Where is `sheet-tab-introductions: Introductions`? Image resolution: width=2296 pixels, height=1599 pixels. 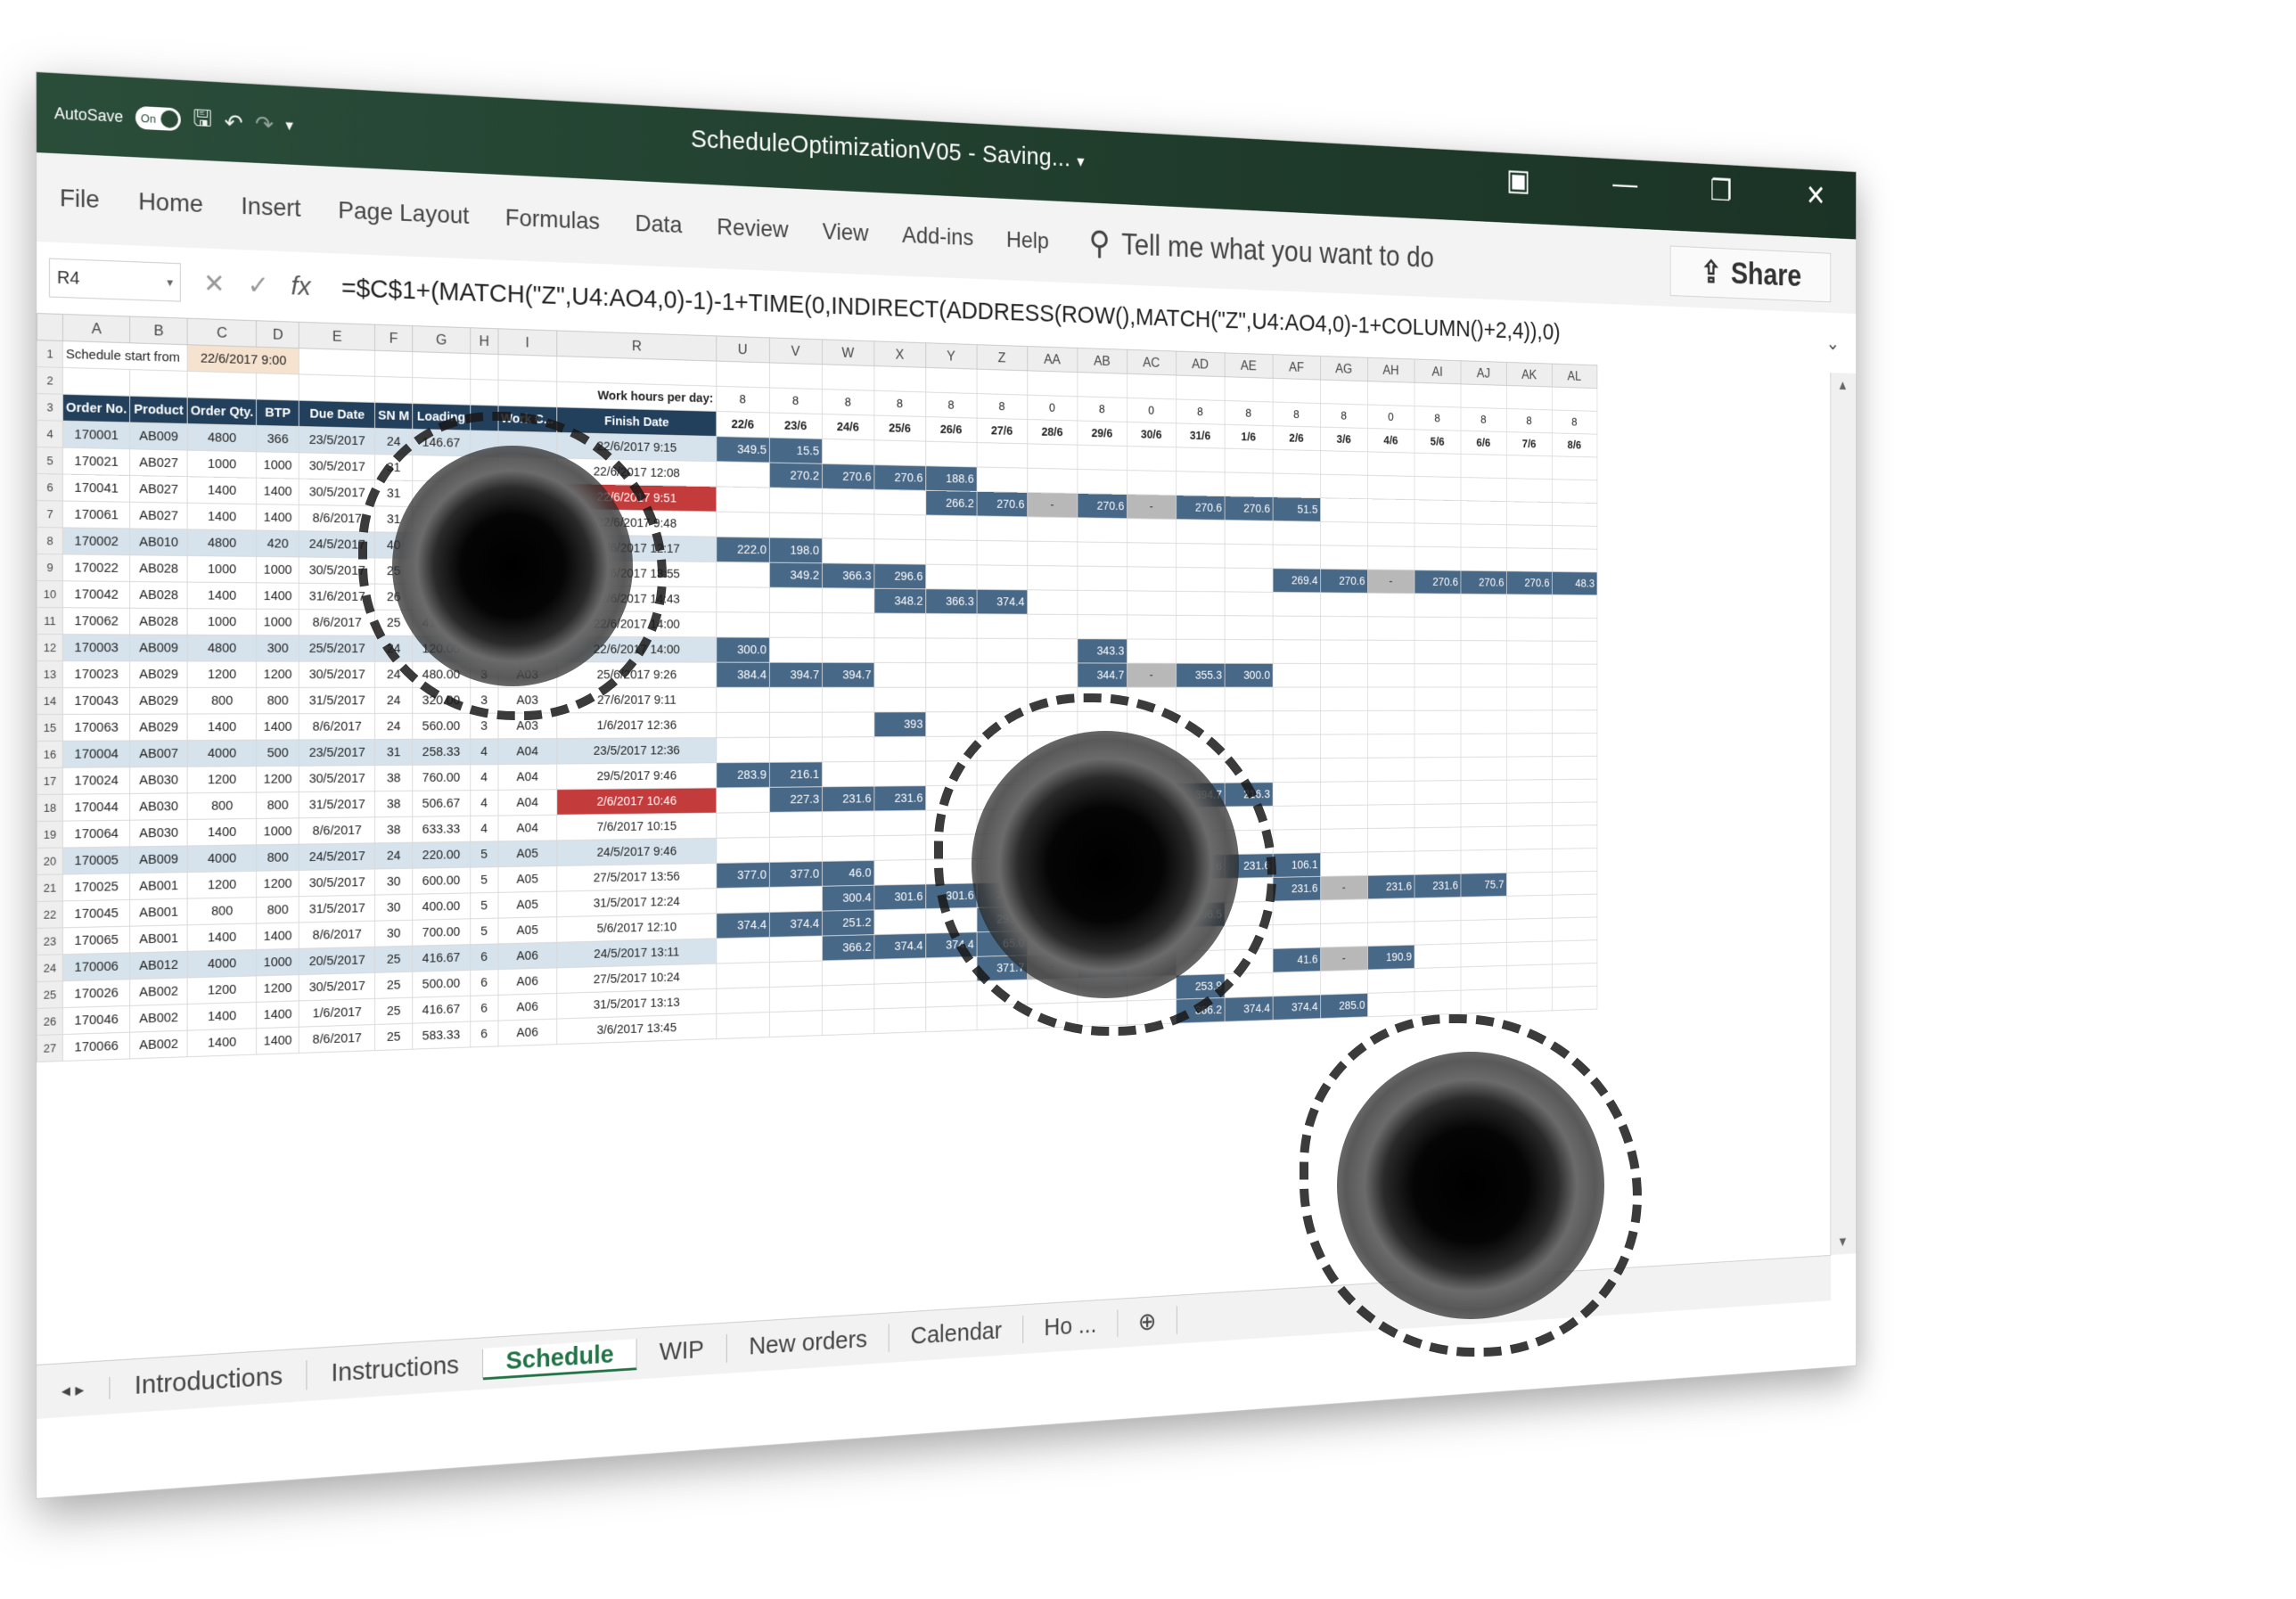 sheet-tab-introductions: Introductions is located at coordinates (209, 1382).